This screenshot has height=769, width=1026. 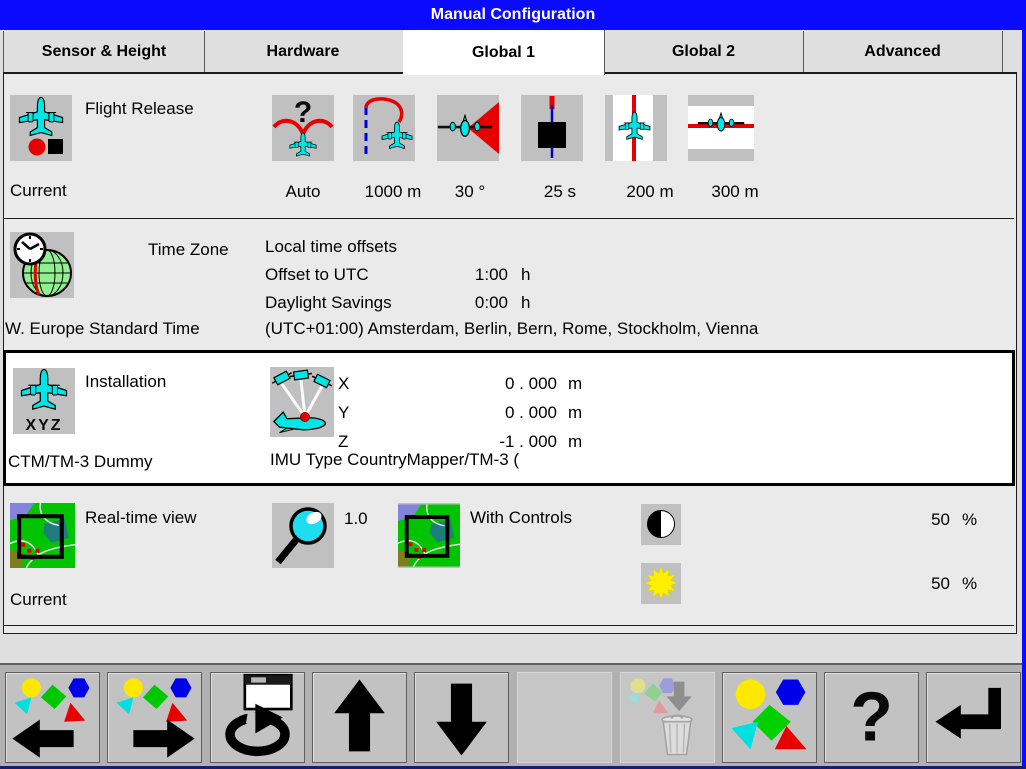 What do you see at coordinates (526, 274) in the screenshot?
I see `offset-utc-unit: h` at bounding box center [526, 274].